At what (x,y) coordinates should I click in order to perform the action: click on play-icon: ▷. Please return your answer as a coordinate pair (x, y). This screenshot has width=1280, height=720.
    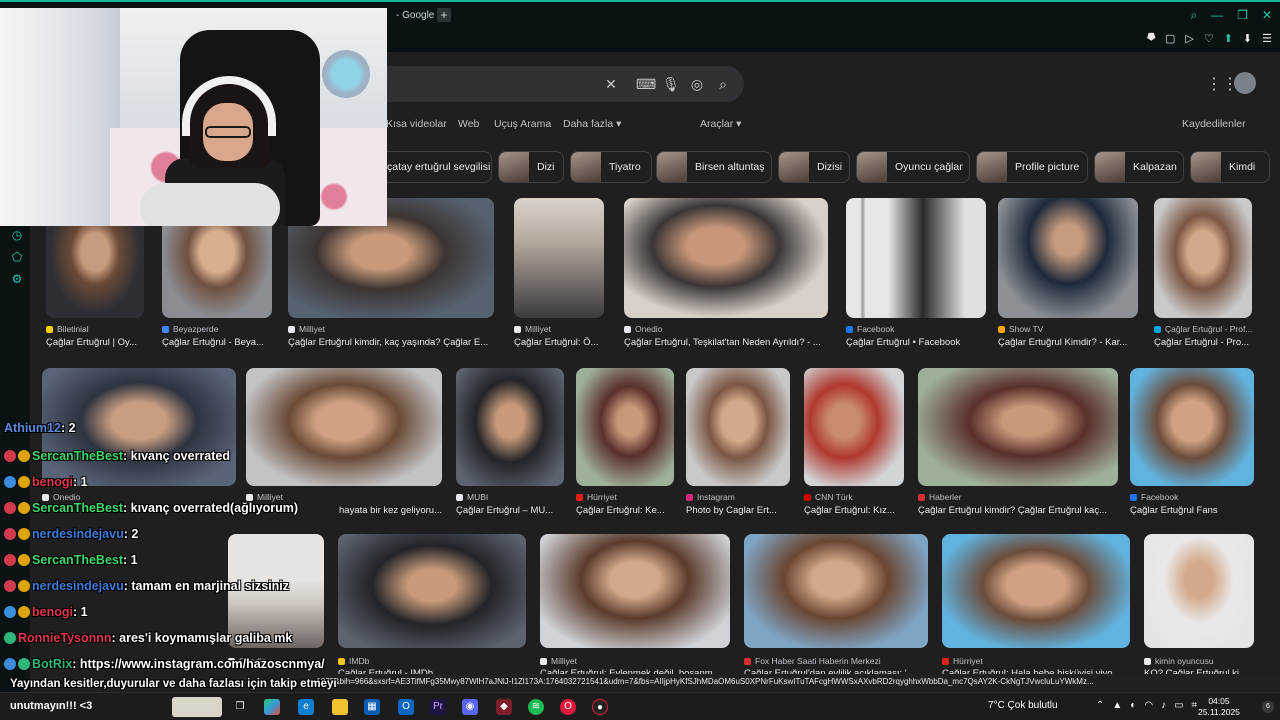
    Looking at the image, I should click on (1189, 38).